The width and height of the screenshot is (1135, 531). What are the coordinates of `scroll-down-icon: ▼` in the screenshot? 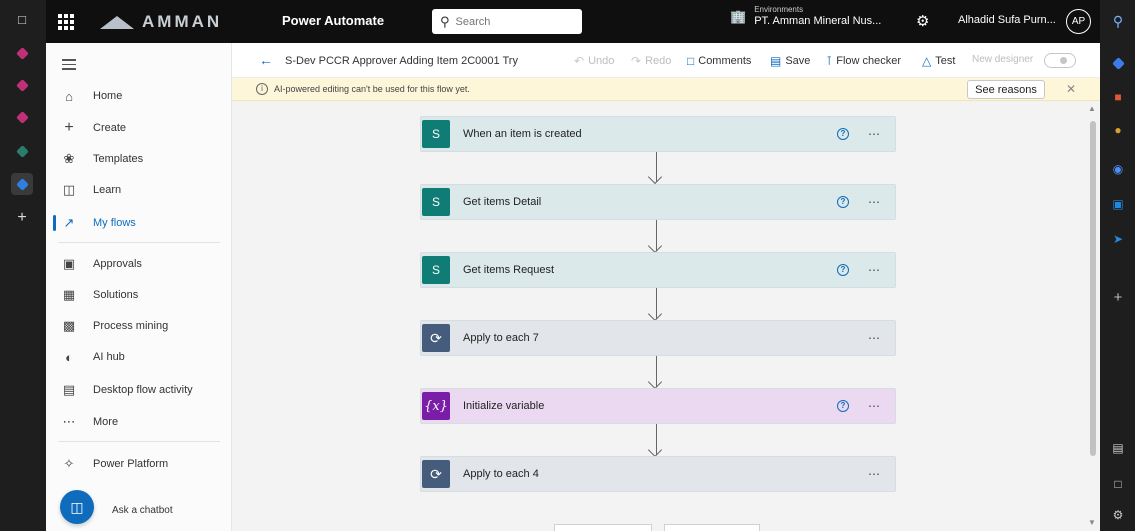 It's located at (1092, 522).